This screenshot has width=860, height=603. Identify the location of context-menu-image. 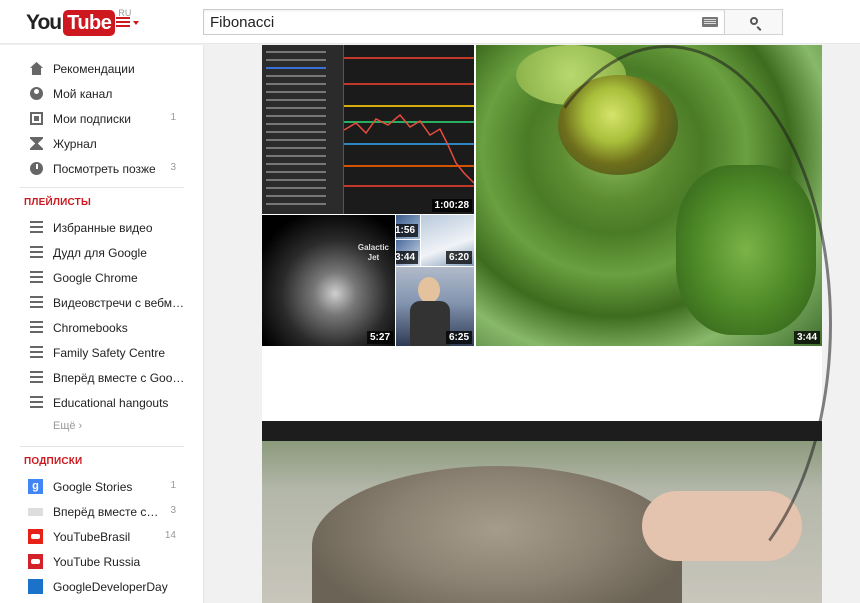
(303, 129).